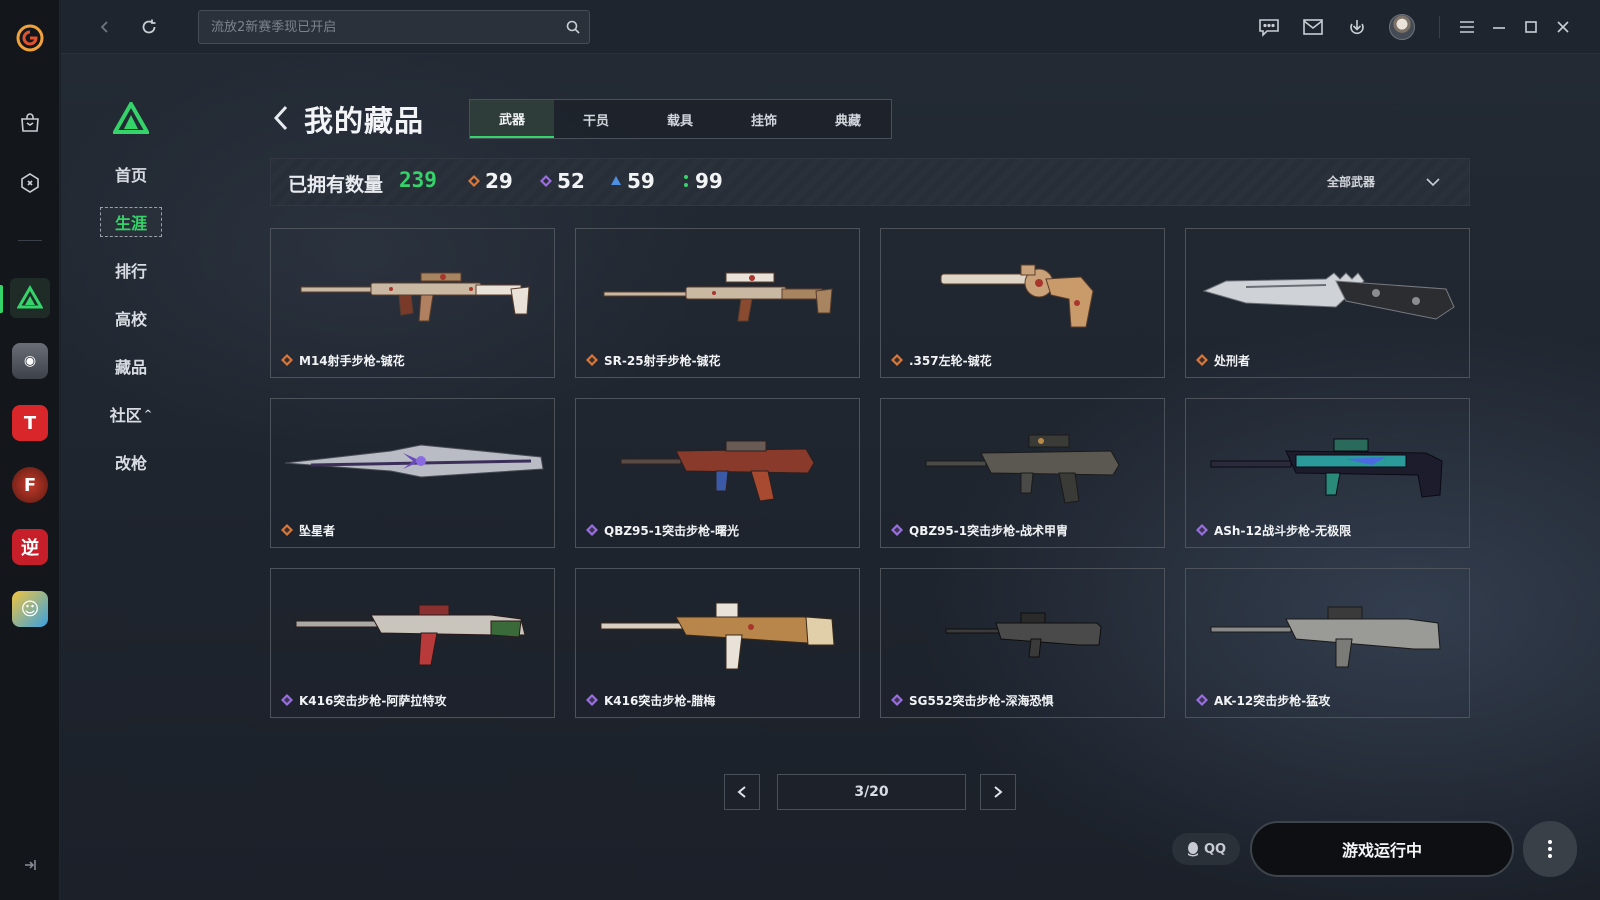 The width and height of the screenshot is (1600, 900). I want to click on refresh-button, so click(149, 27).